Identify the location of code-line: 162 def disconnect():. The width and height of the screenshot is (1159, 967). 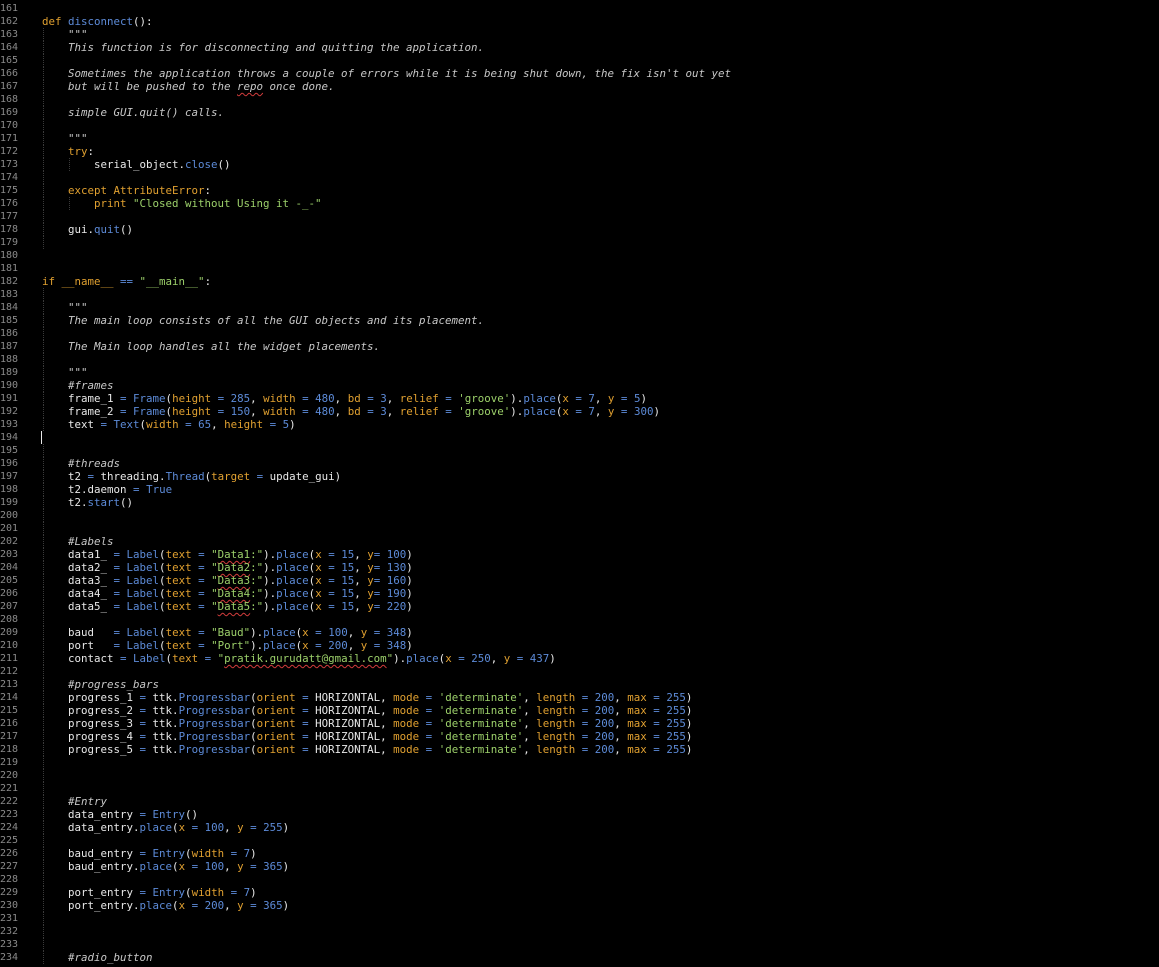
(579, 21).